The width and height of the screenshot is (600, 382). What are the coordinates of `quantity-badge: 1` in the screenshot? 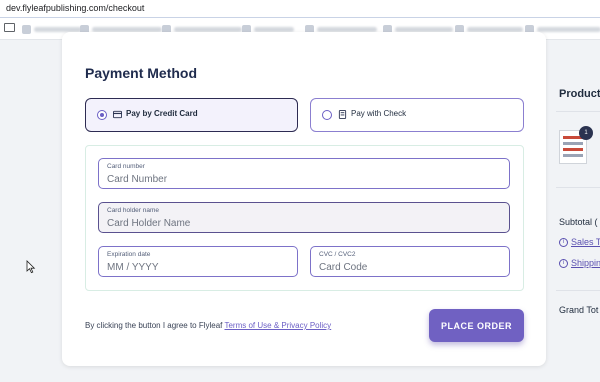 It's located at (586, 133).